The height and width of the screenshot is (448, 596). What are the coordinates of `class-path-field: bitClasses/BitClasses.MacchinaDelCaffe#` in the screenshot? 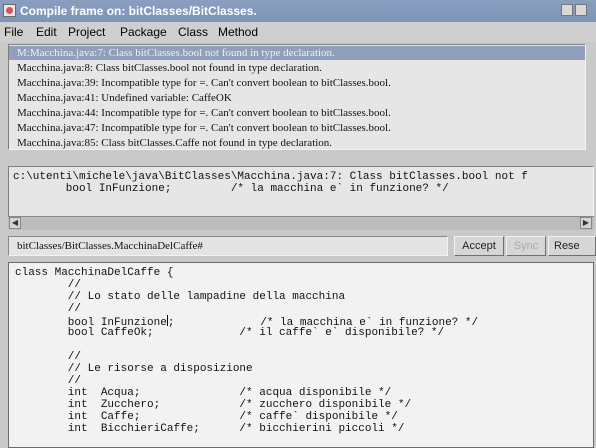 It's located at (228, 246).